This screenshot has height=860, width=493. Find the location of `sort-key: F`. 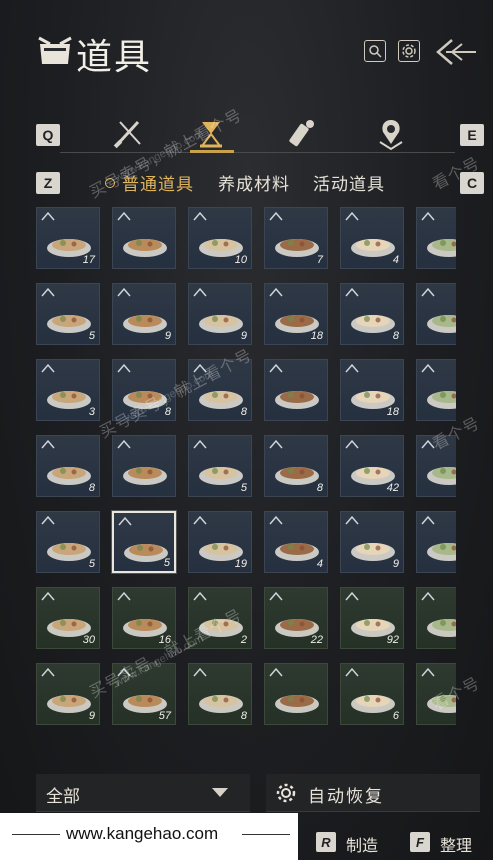

sort-key: F is located at coordinates (420, 842).